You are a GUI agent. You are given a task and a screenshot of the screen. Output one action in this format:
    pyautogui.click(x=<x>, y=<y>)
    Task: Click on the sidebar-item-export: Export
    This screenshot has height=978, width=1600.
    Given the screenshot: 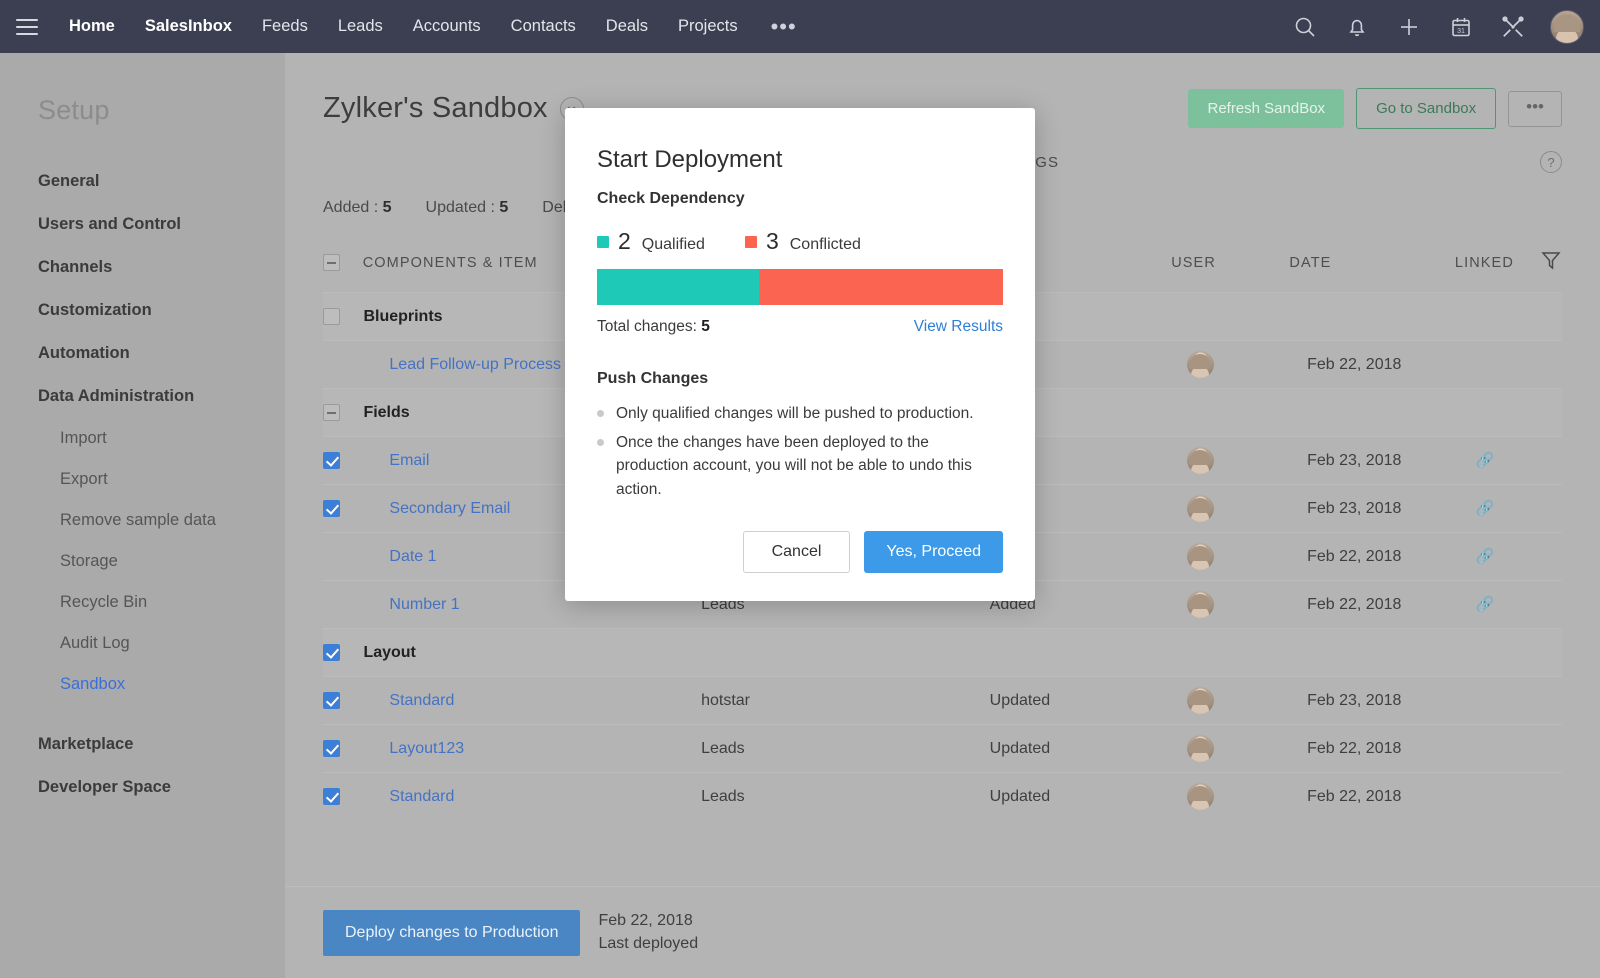 What is the action you would take?
    pyautogui.click(x=142, y=479)
    